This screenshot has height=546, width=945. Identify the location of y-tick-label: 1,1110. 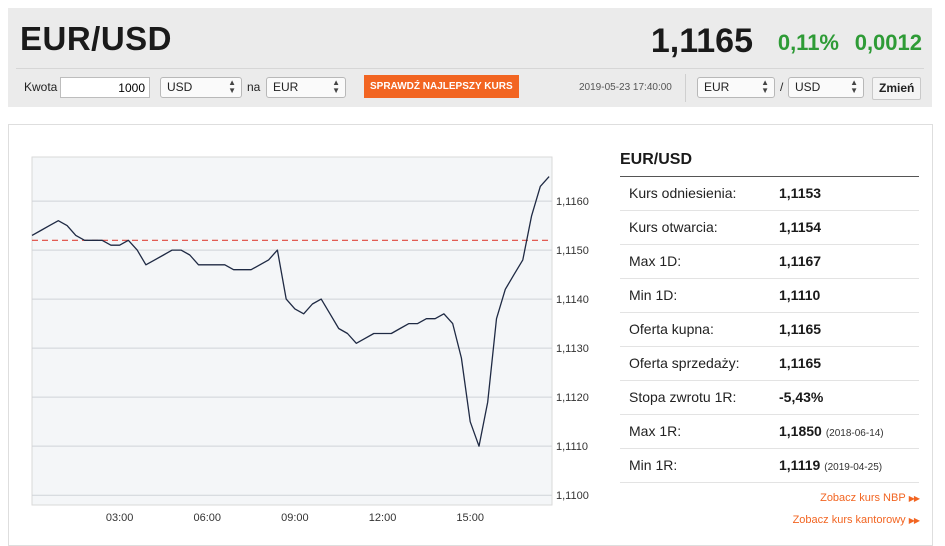
(572, 447).